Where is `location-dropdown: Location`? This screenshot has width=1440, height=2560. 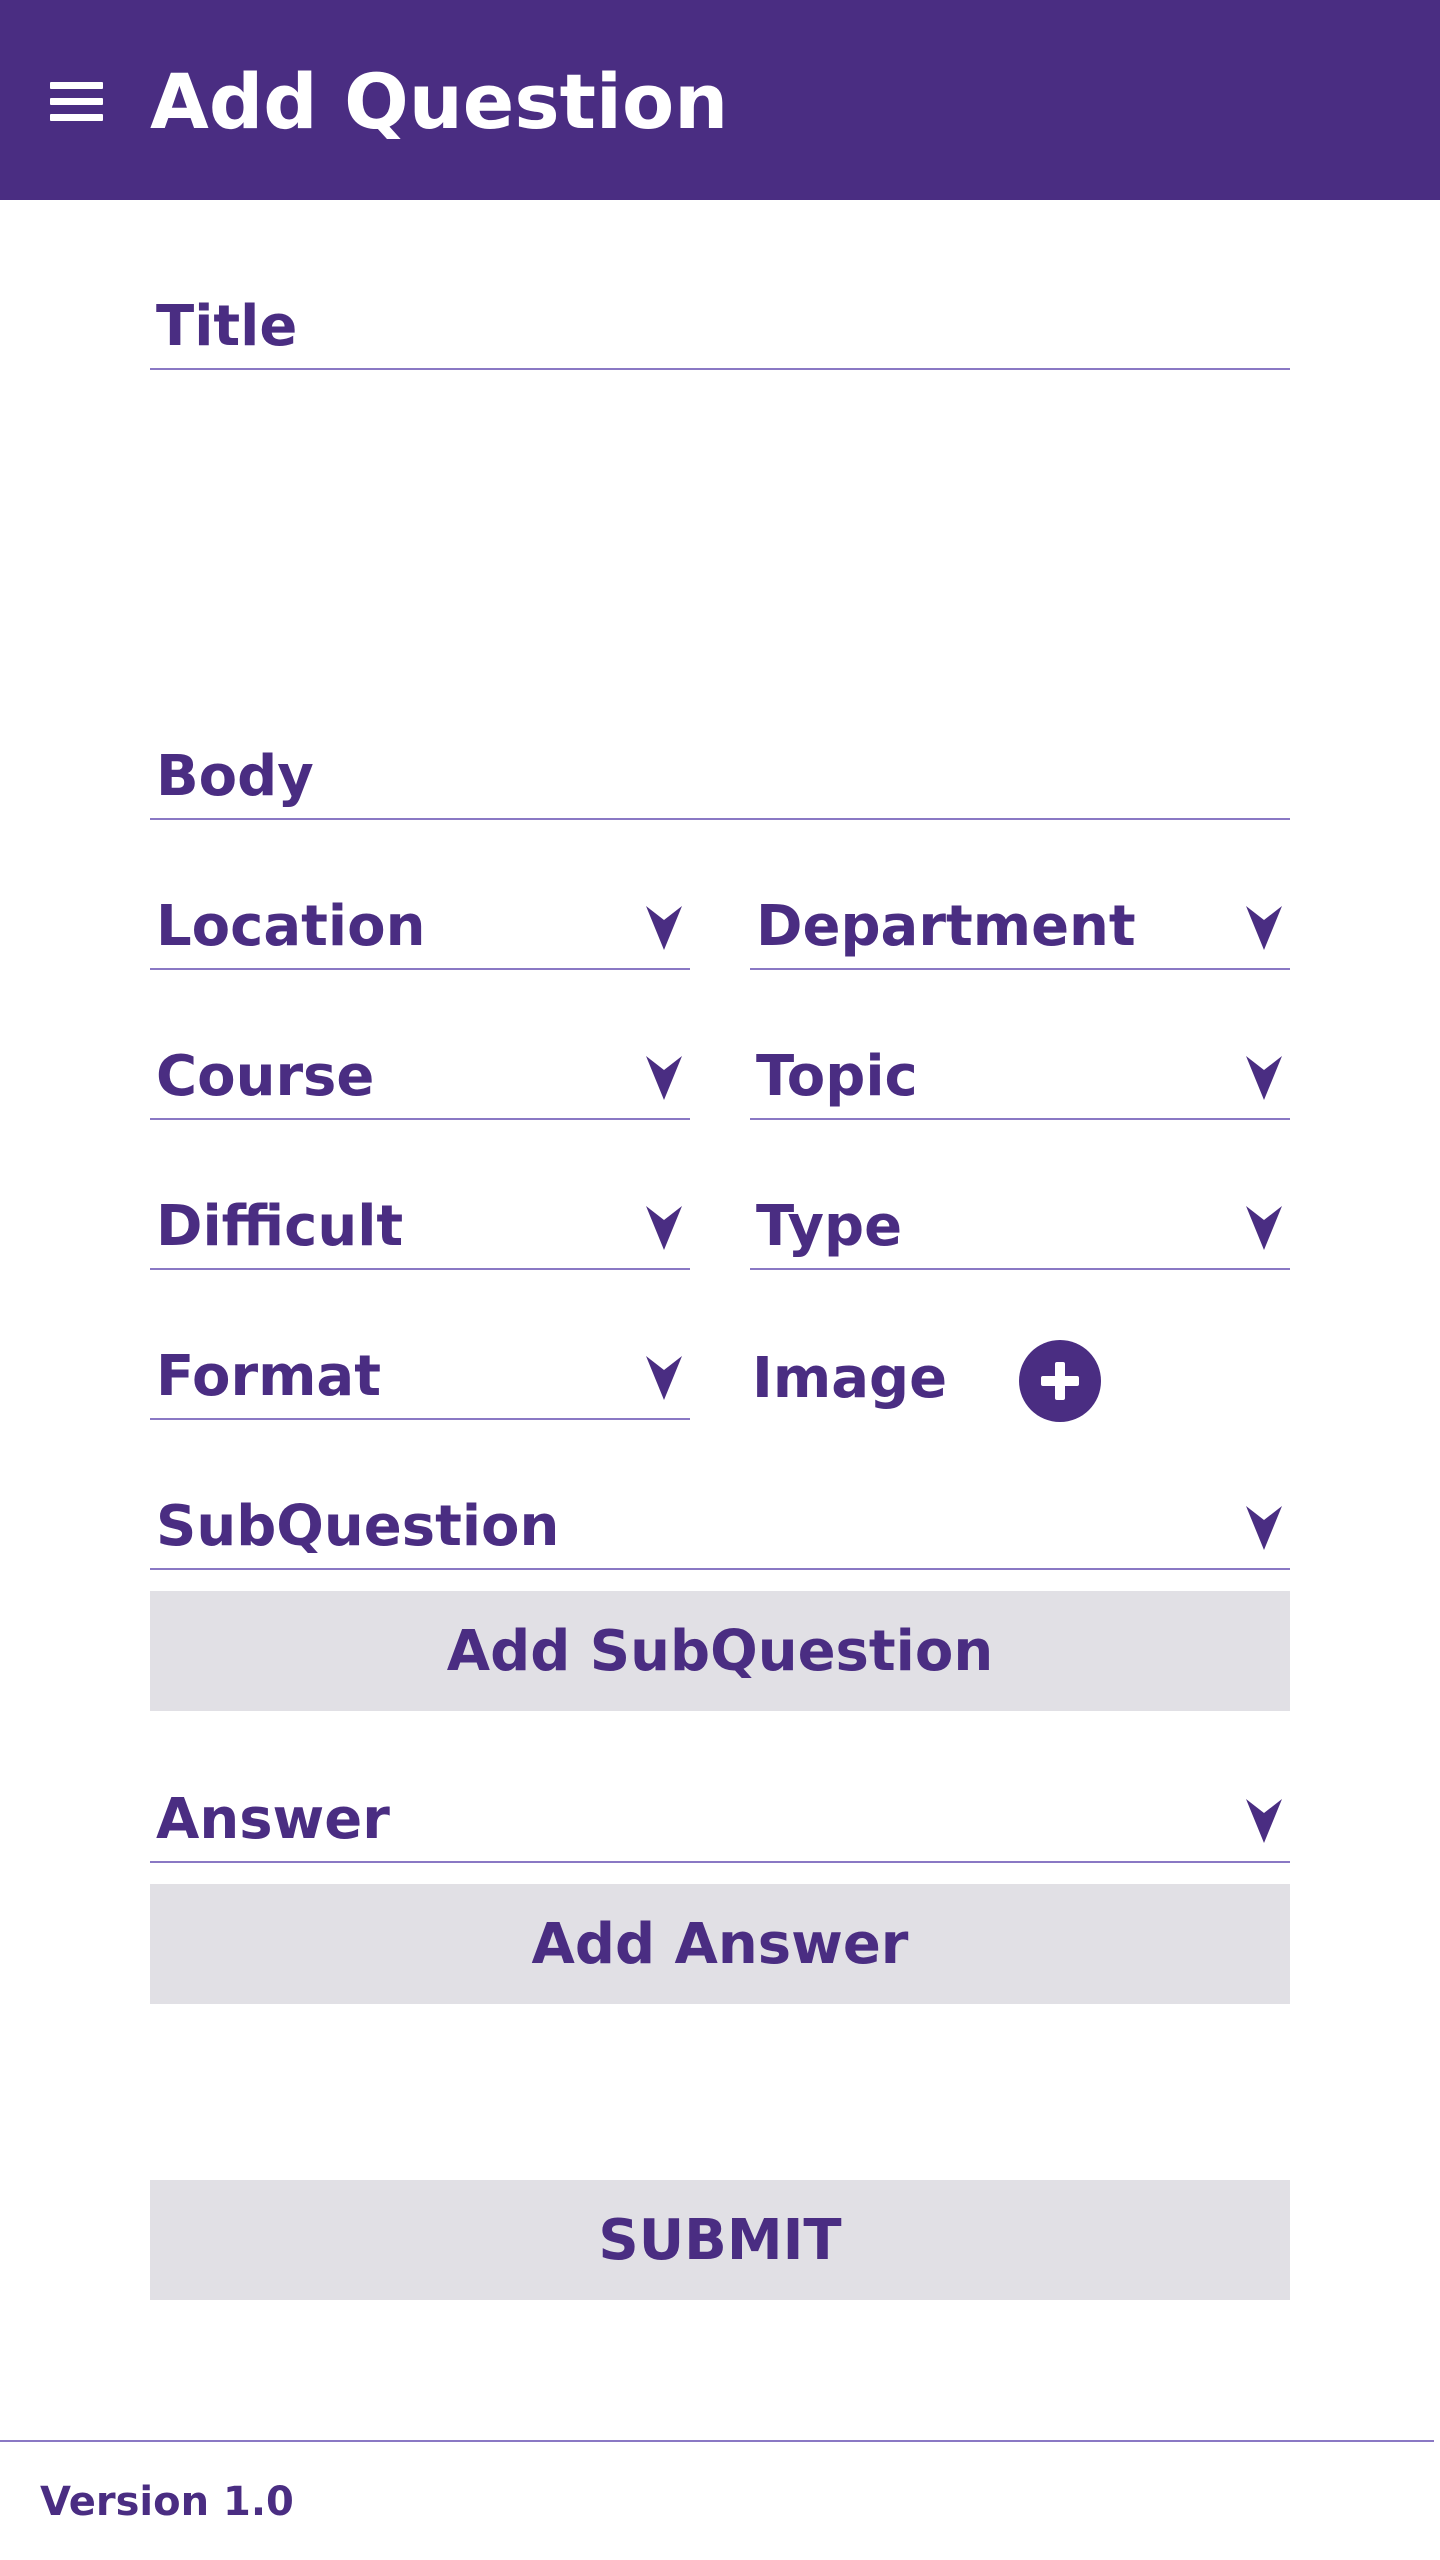 location-dropdown: Location is located at coordinates (420, 925).